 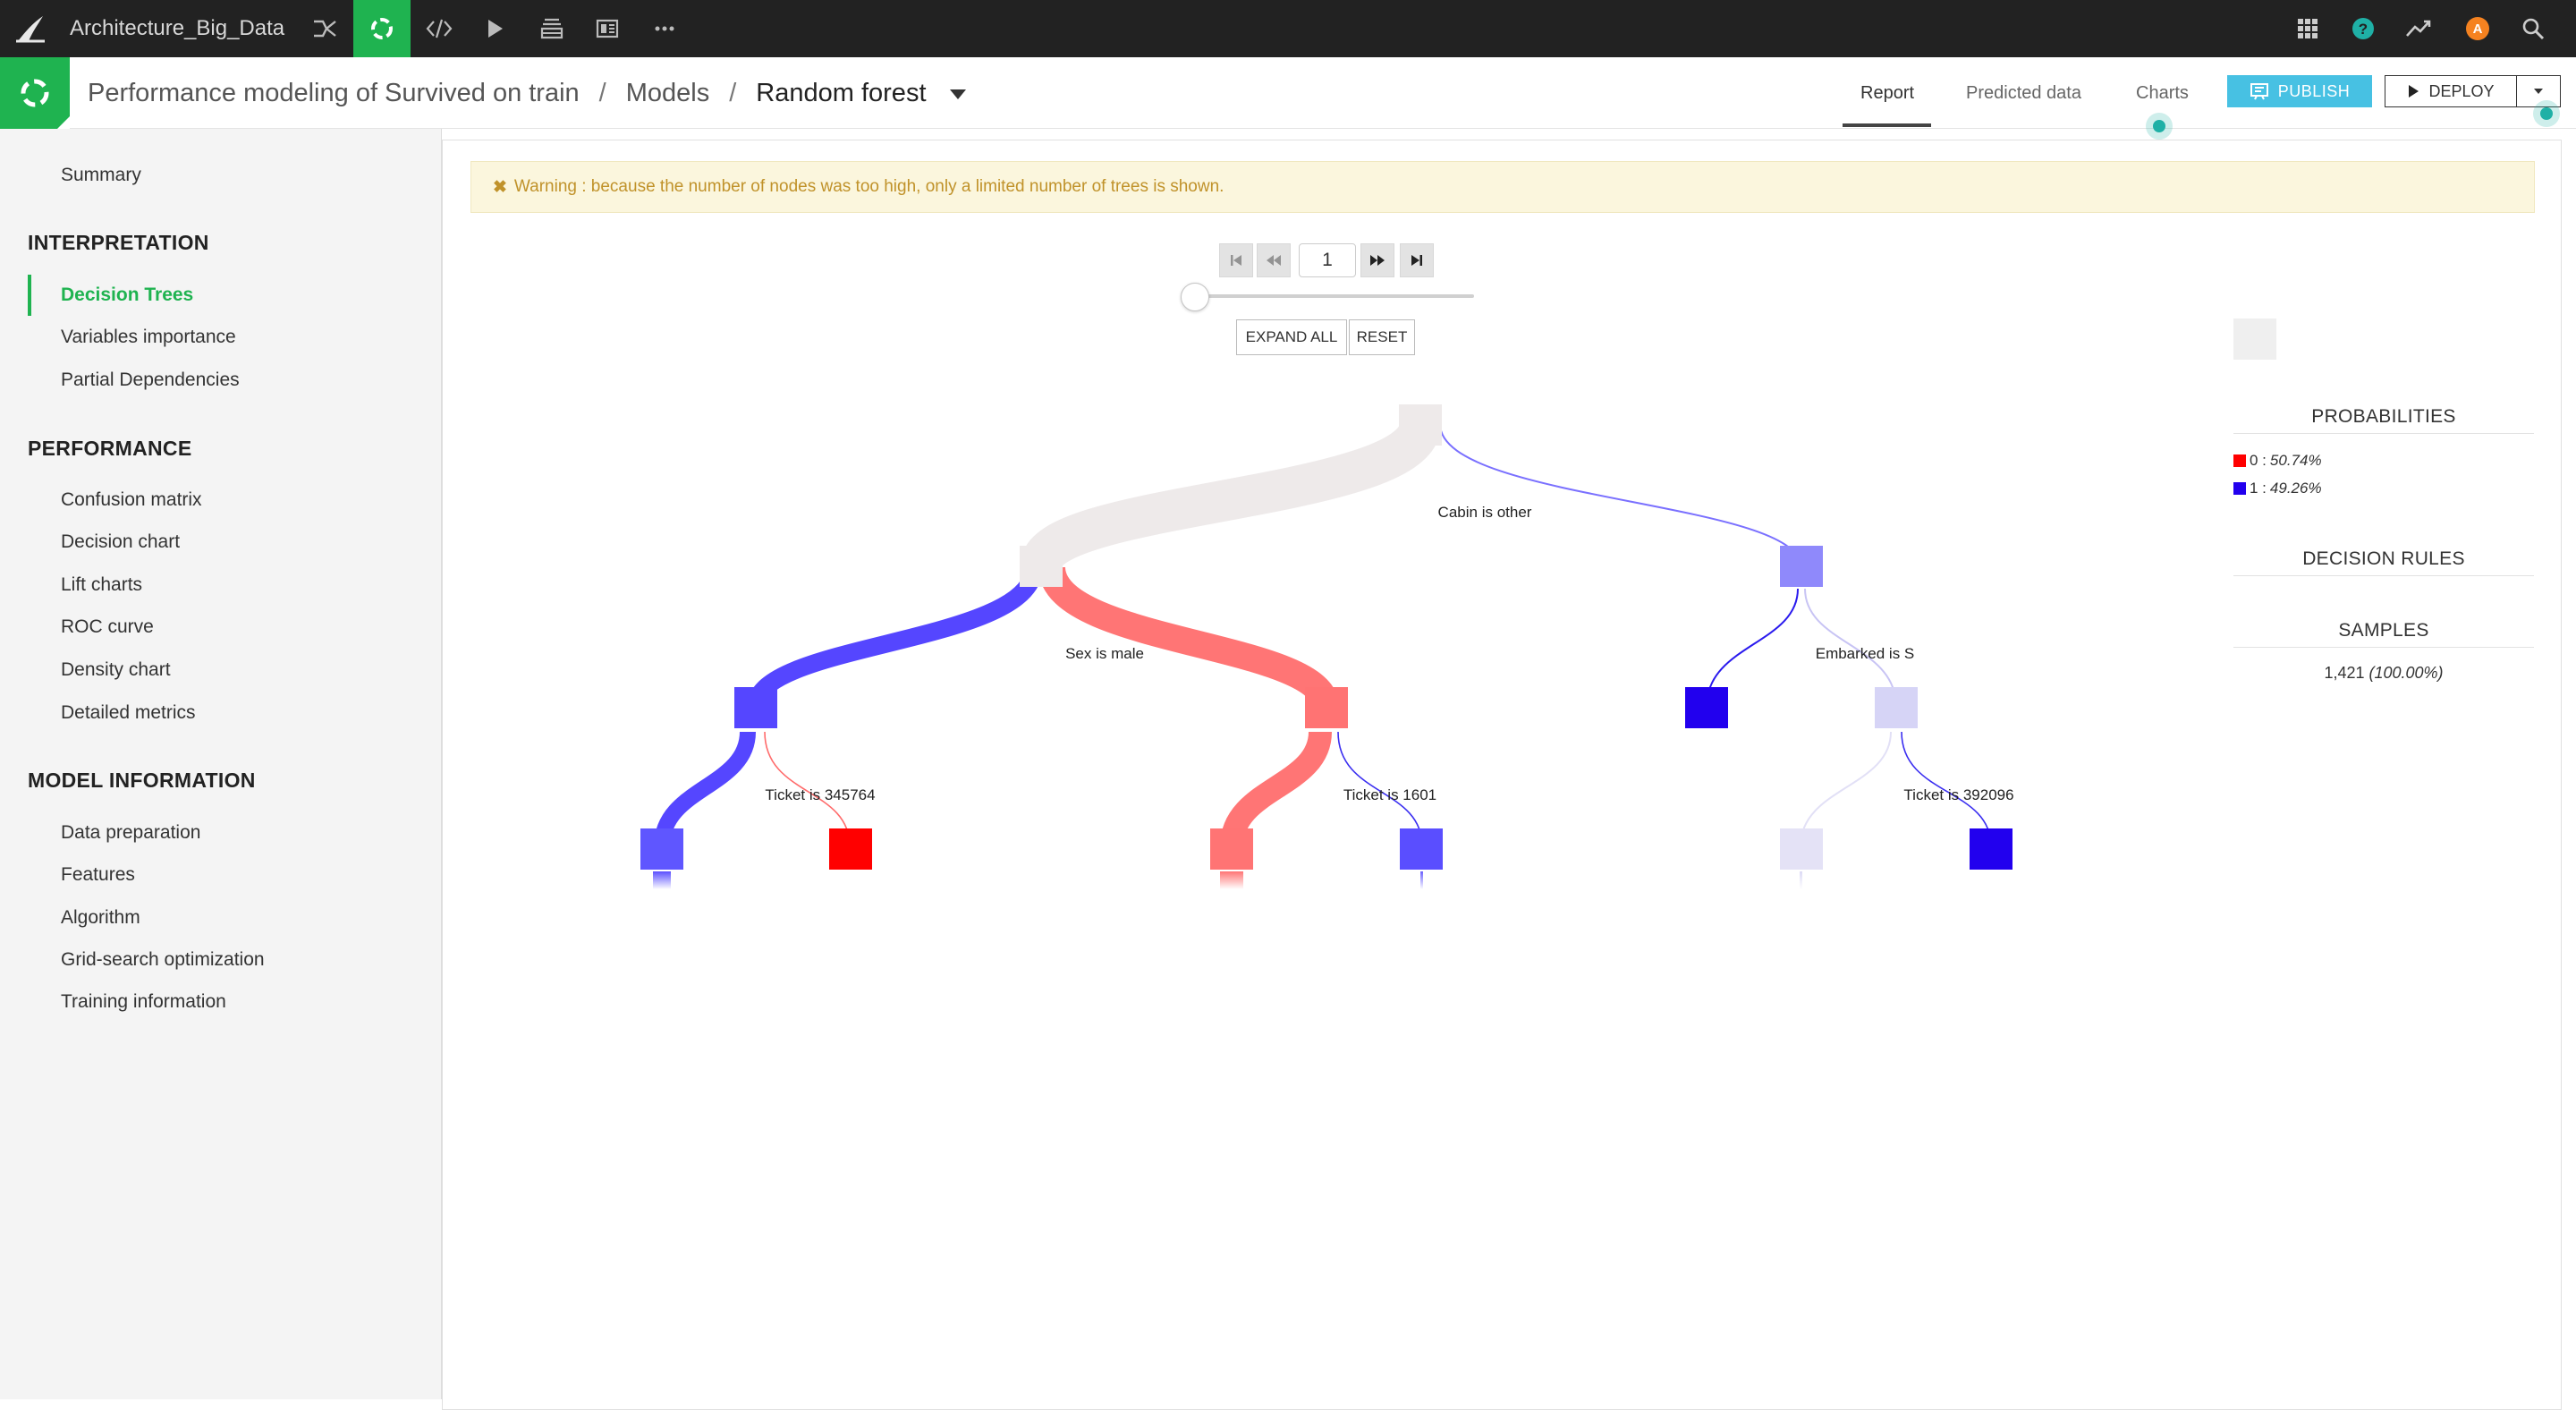 I want to click on split-label: Ticket is 392096, so click(x=1958, y=794).